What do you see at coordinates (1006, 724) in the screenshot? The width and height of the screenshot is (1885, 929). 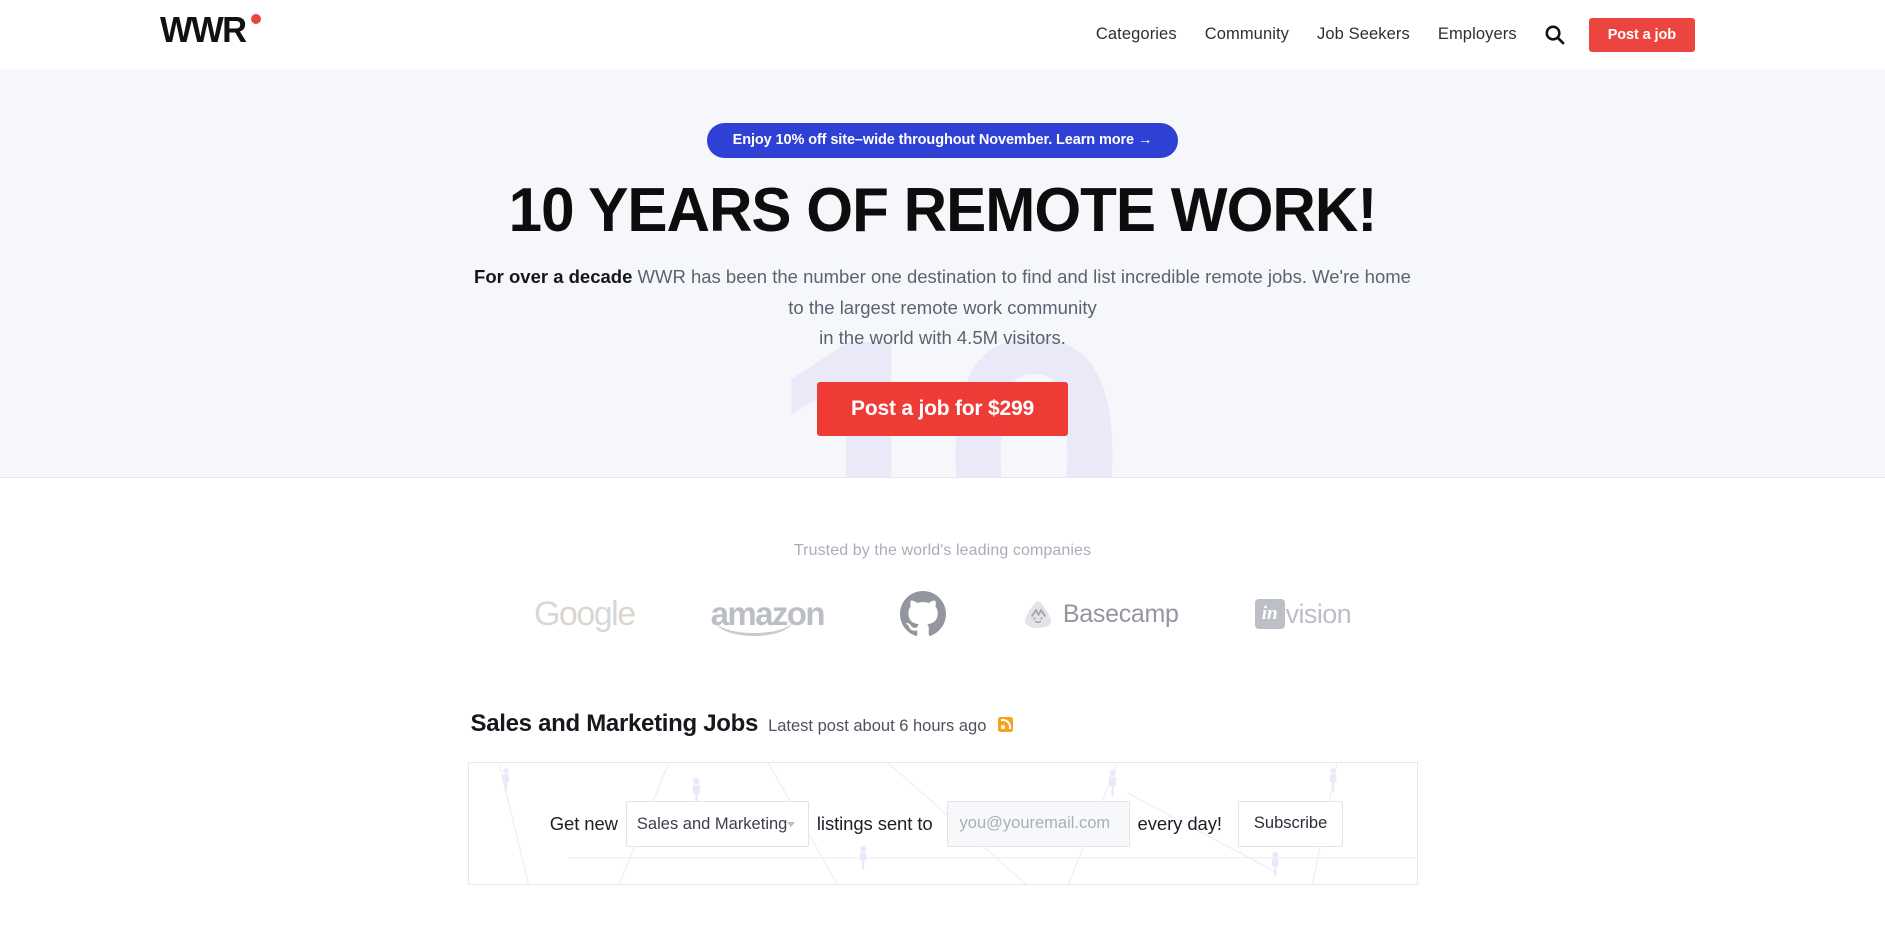 I see `rss-icon` at bounding box center [1006, 724].